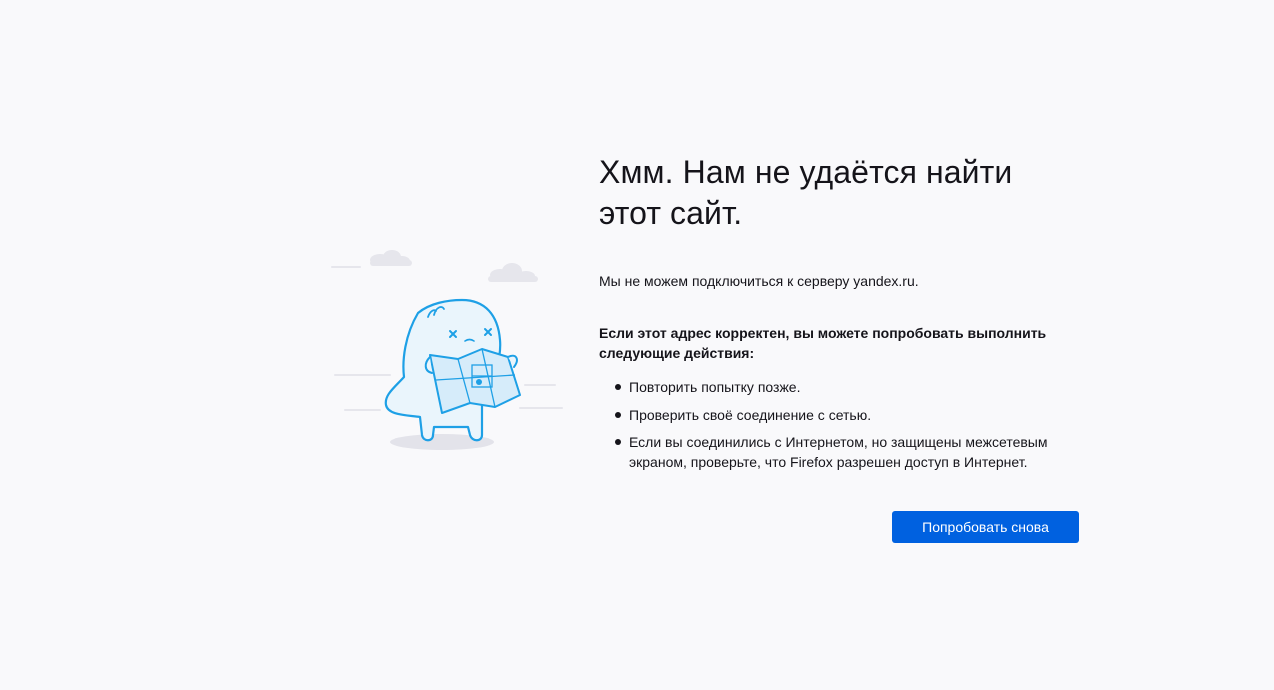 This screenshot has height=690, width=1274. What do you see at coordinates (806, 192) in the screenshot?
I see `error-title: Хмм. Нам не удаётся найти этот сайт.` at bounding box center [806, 192].